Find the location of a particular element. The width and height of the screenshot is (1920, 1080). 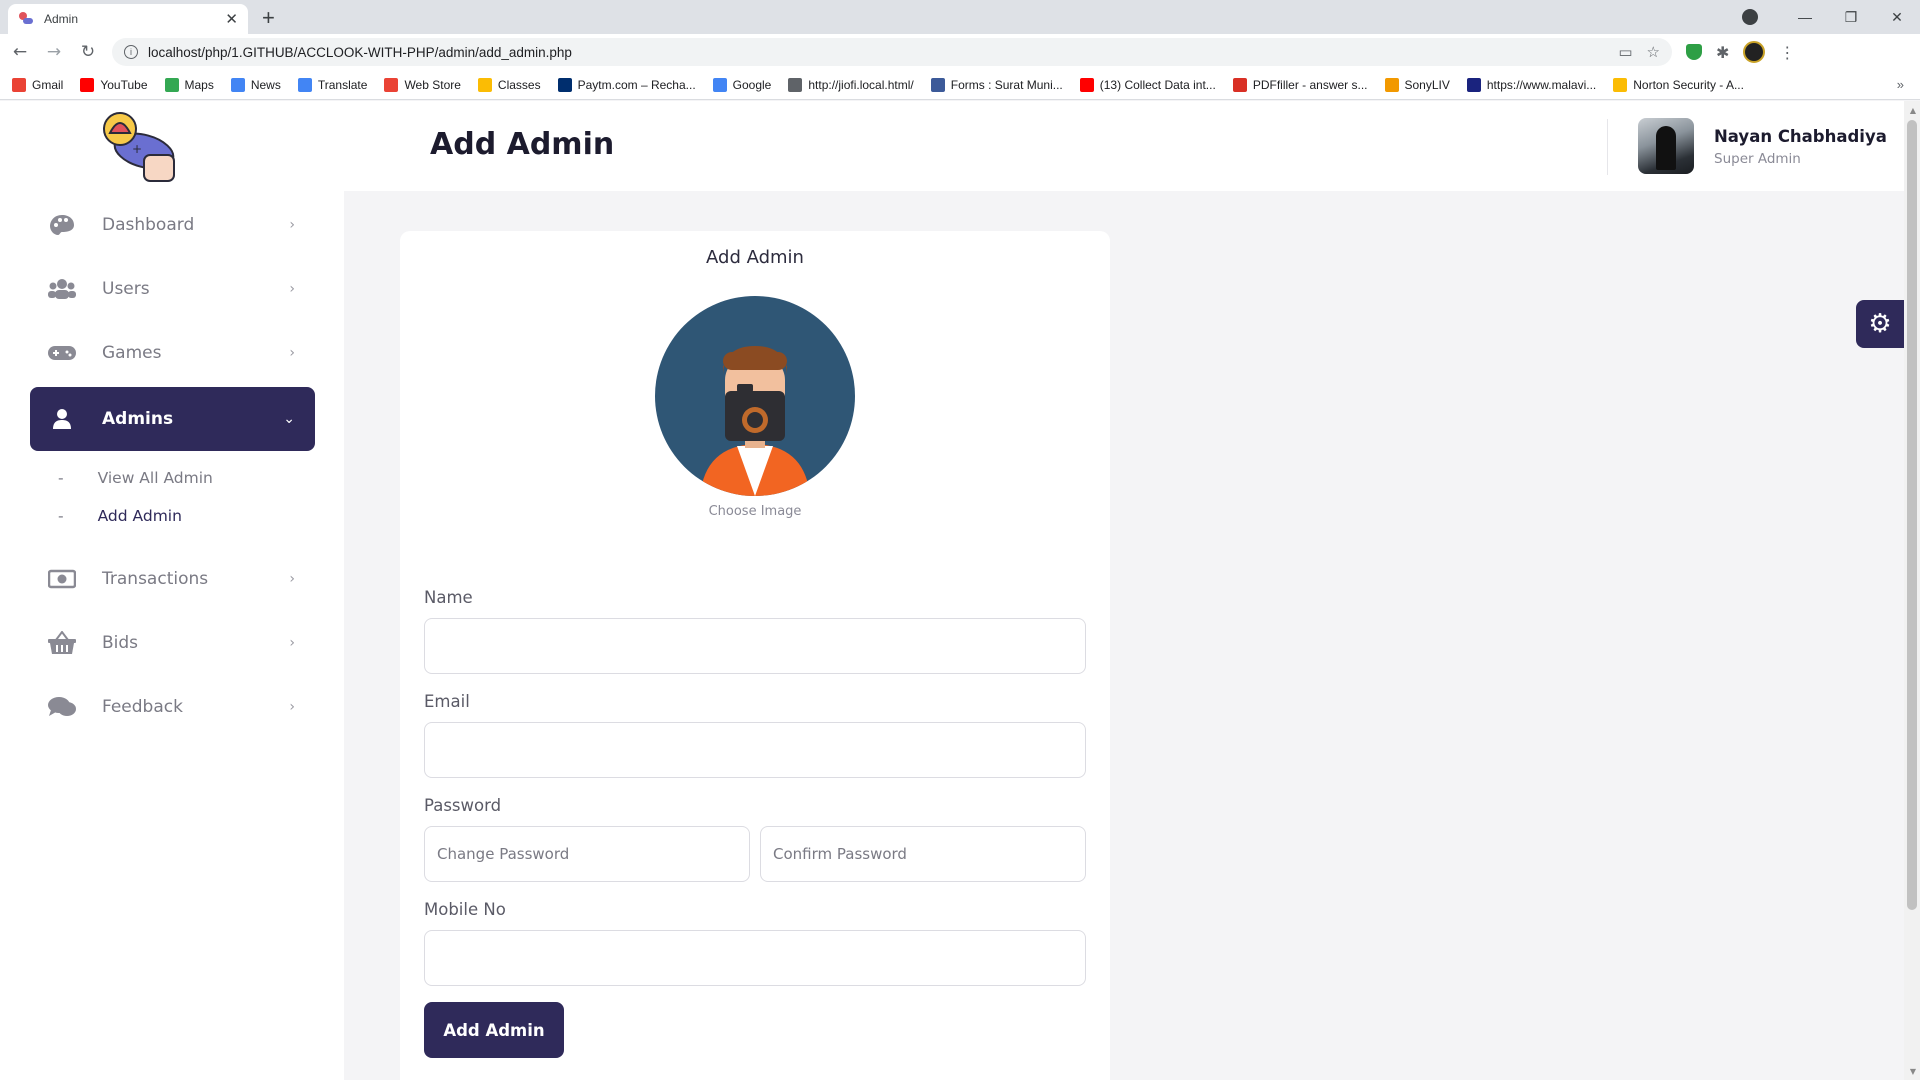

bookmark-star-icon: ☆ is located at coordinates (1653, 52).